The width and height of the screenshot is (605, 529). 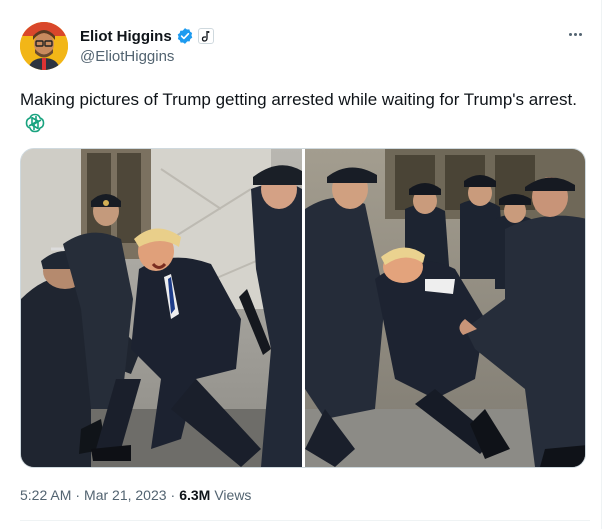 I want to click on meta-divider, so click(x=305, y=520).